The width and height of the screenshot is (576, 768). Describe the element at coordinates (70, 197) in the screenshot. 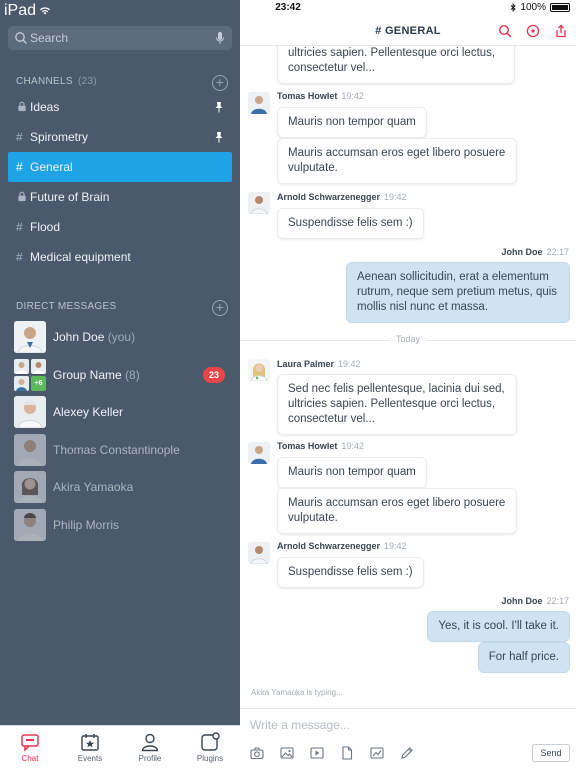

I see `channel-name: Future of Brain` at that location.